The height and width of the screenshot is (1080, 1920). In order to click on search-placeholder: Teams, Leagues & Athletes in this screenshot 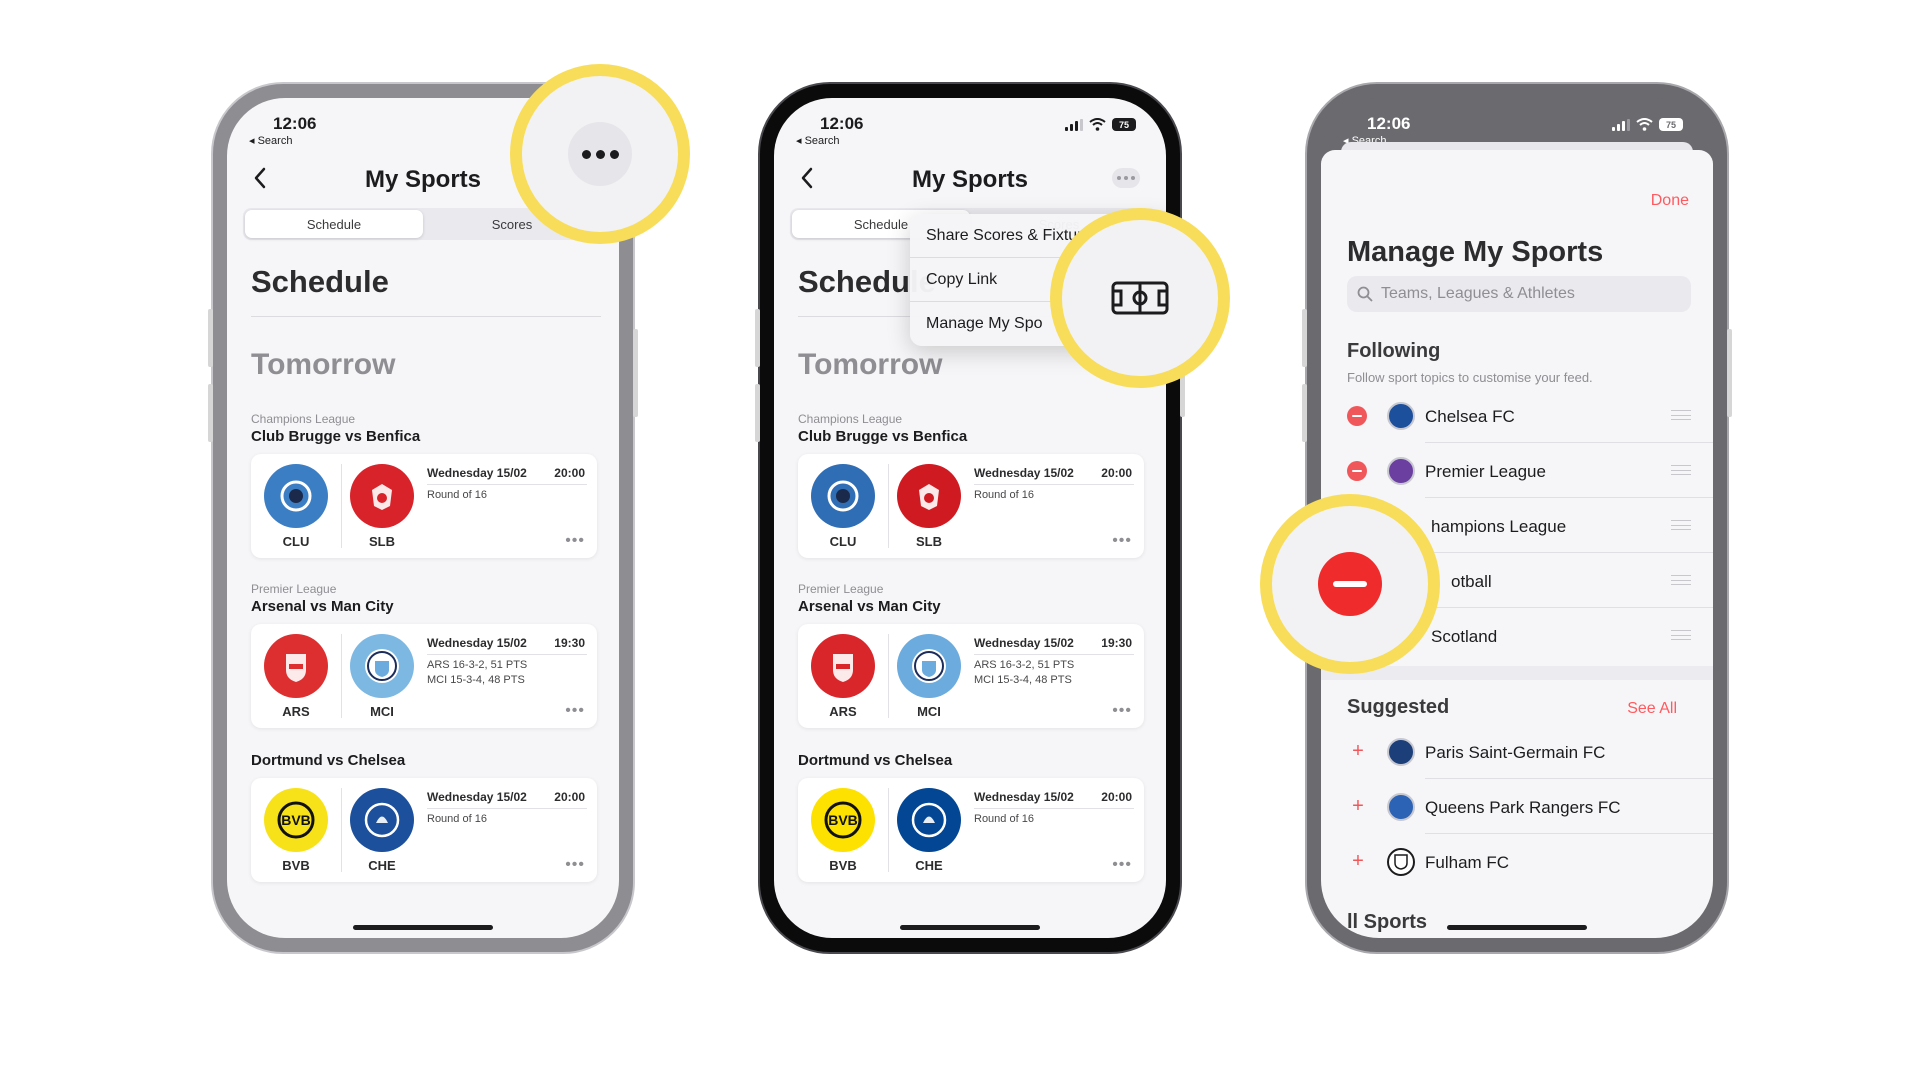, I will do `click(1478, 293)`.